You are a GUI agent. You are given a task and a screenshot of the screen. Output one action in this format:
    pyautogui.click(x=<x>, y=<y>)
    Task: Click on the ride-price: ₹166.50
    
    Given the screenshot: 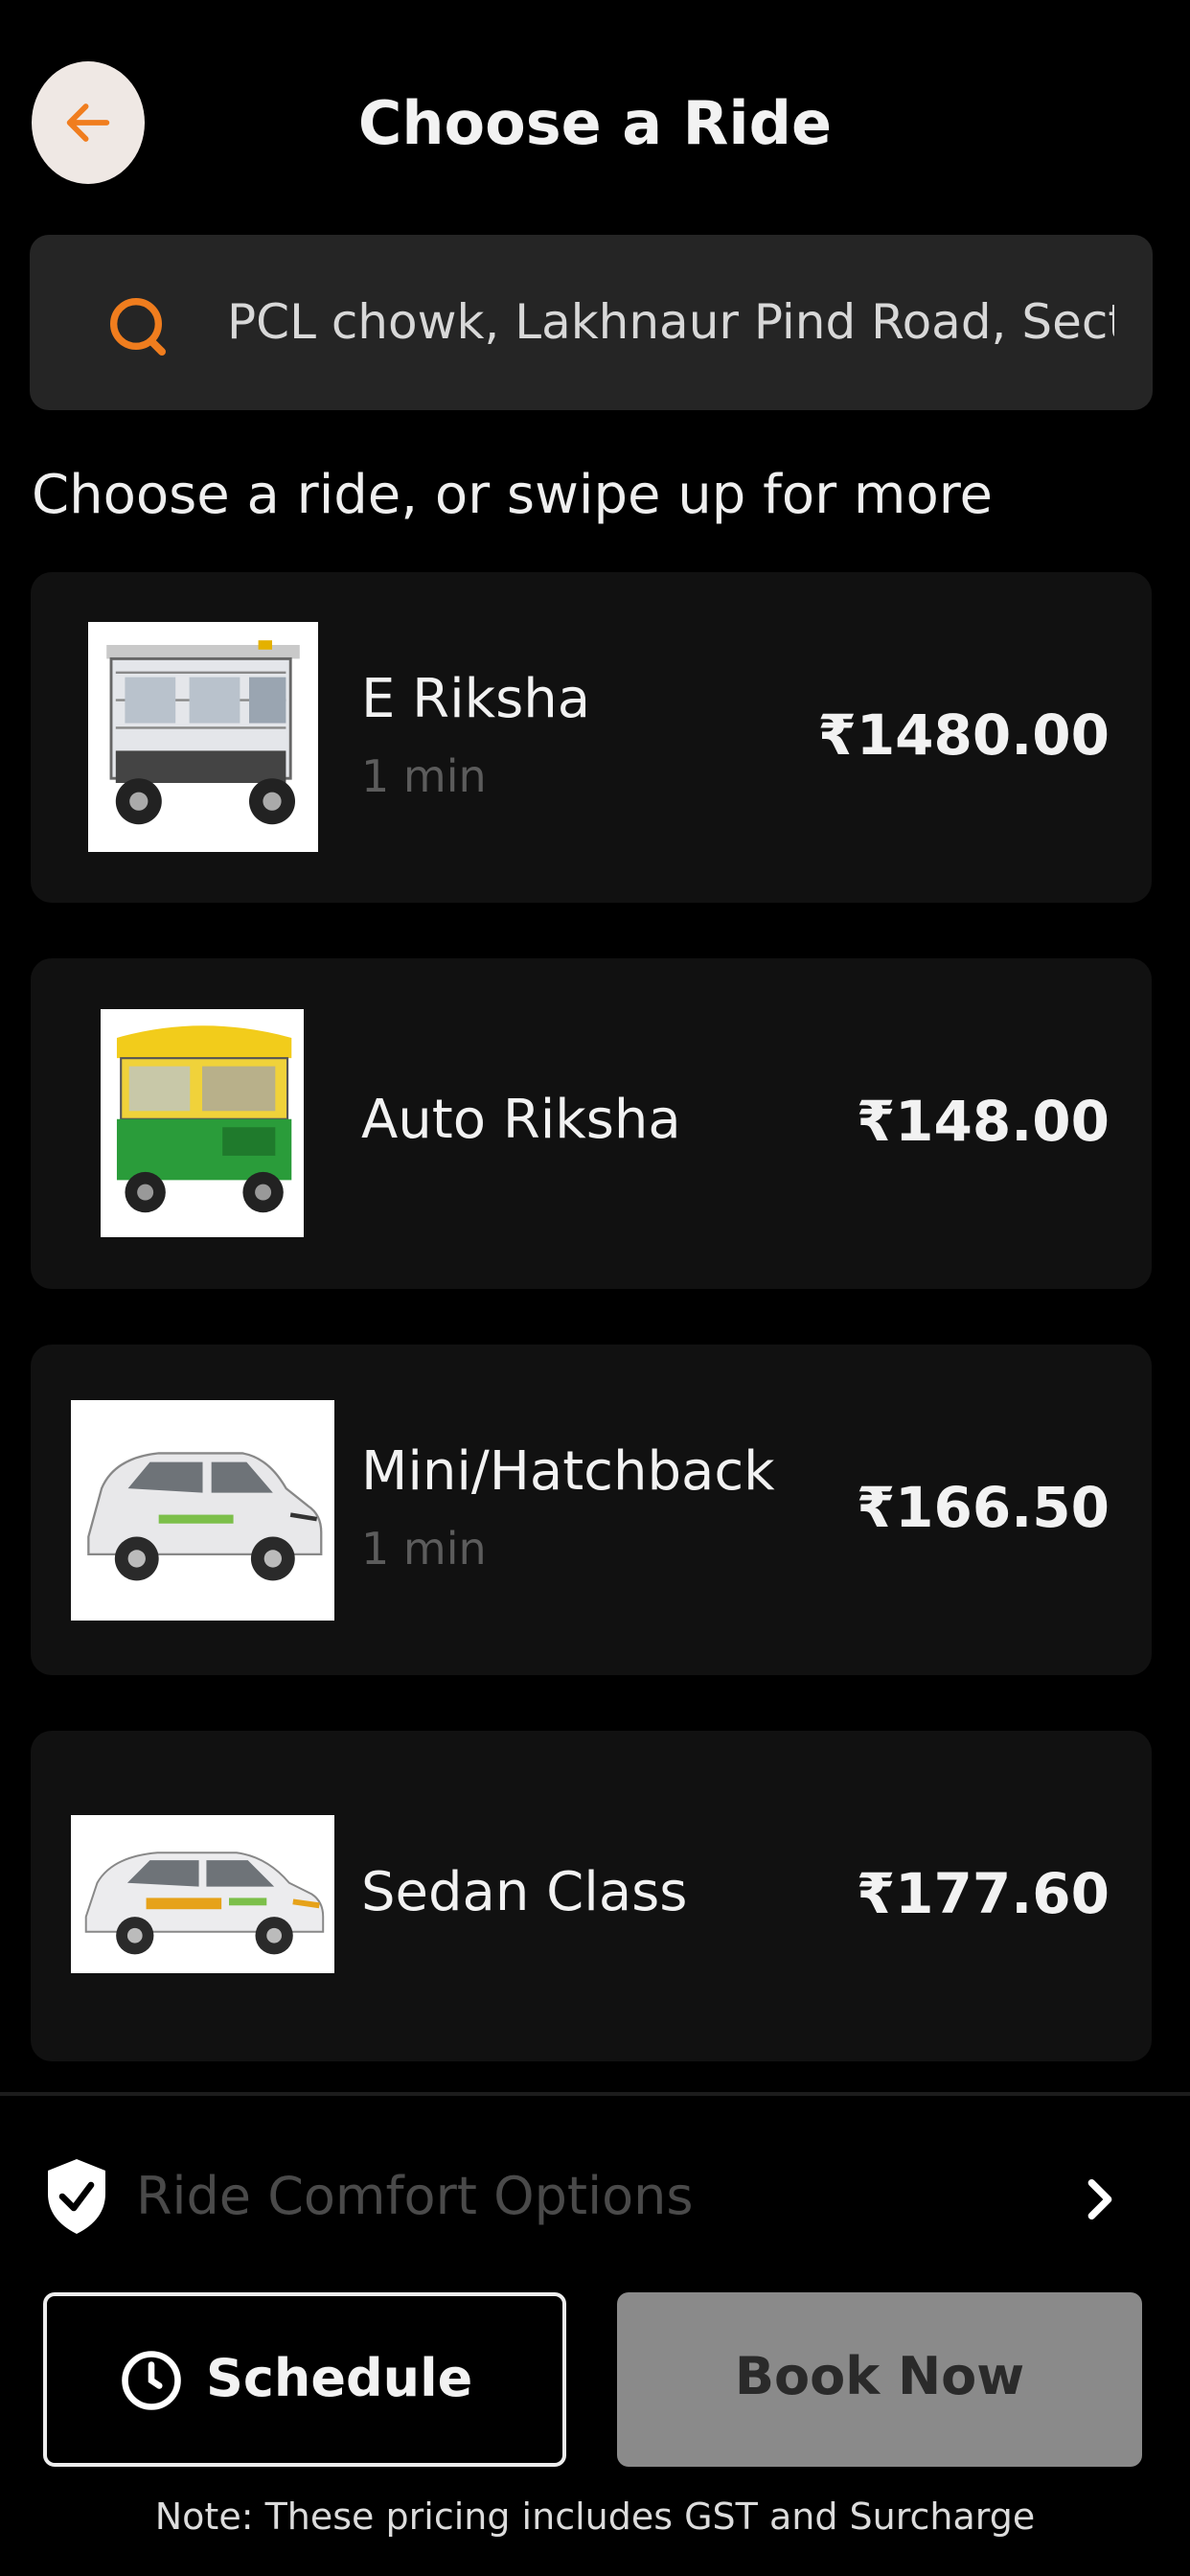 What is the action you would take?
    pyautogui.click(x=983, y=1507)
    